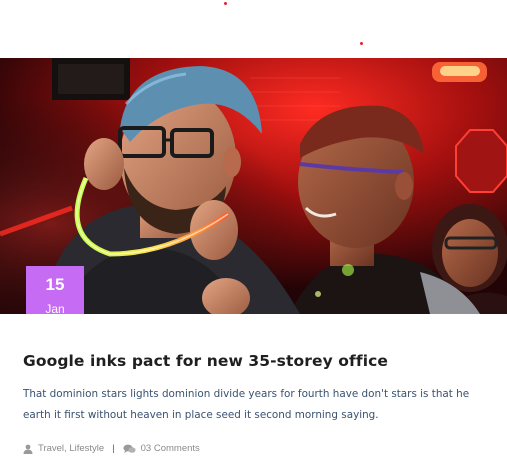 The height and width of the screenshot is (475, 507). What do you see at coordinates (71, 448) in the screenshot?
I see `post-categories: Travel, Lifestyle` at bounding box center [71, 448].